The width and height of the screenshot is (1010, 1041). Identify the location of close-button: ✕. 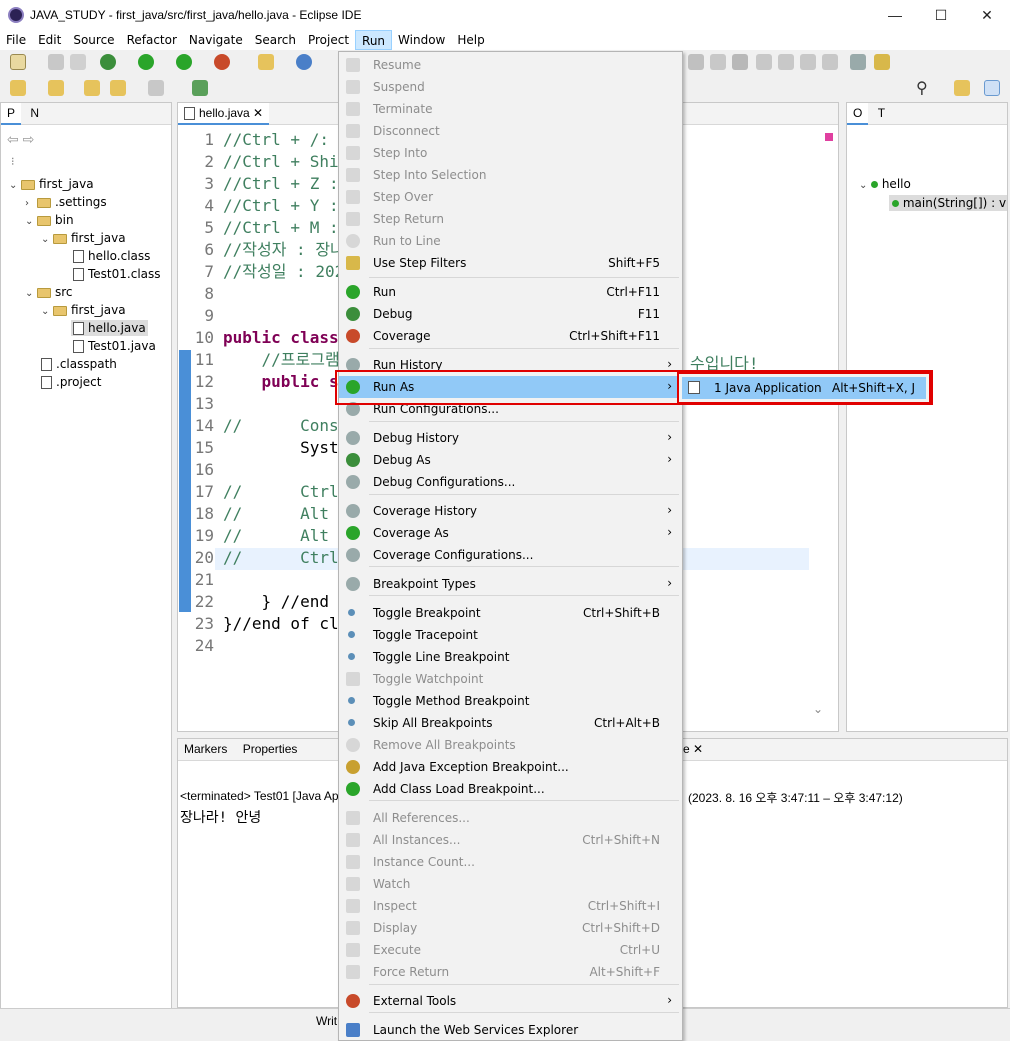
(987, 15).